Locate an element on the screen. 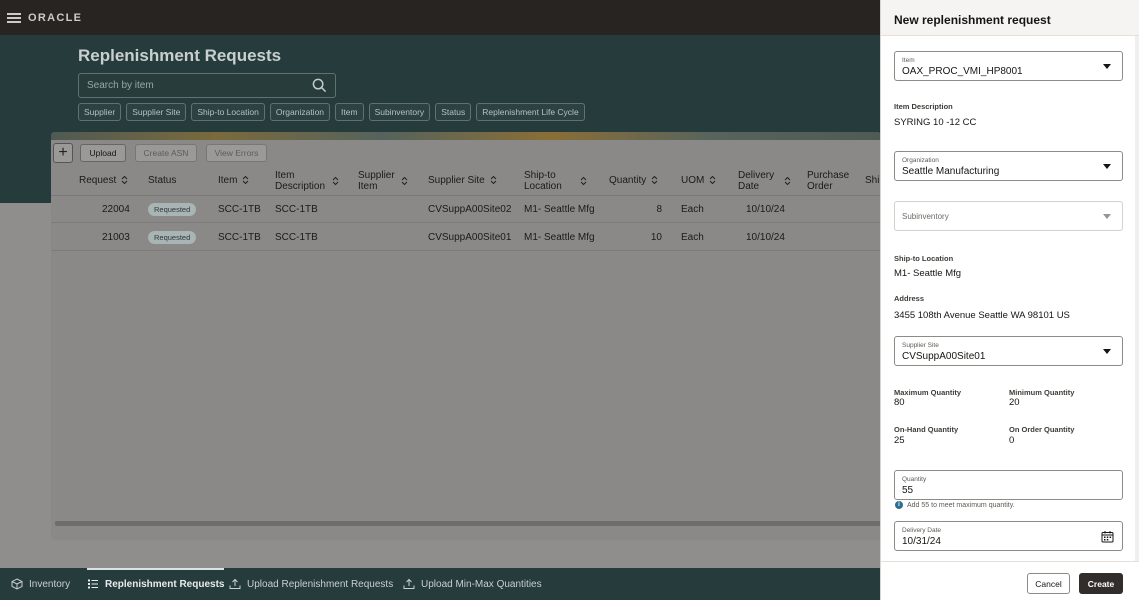 The width and height of the screenshot is (1139, 600). subinventory-select: Subinventory is located at coordinates (1008, 216).